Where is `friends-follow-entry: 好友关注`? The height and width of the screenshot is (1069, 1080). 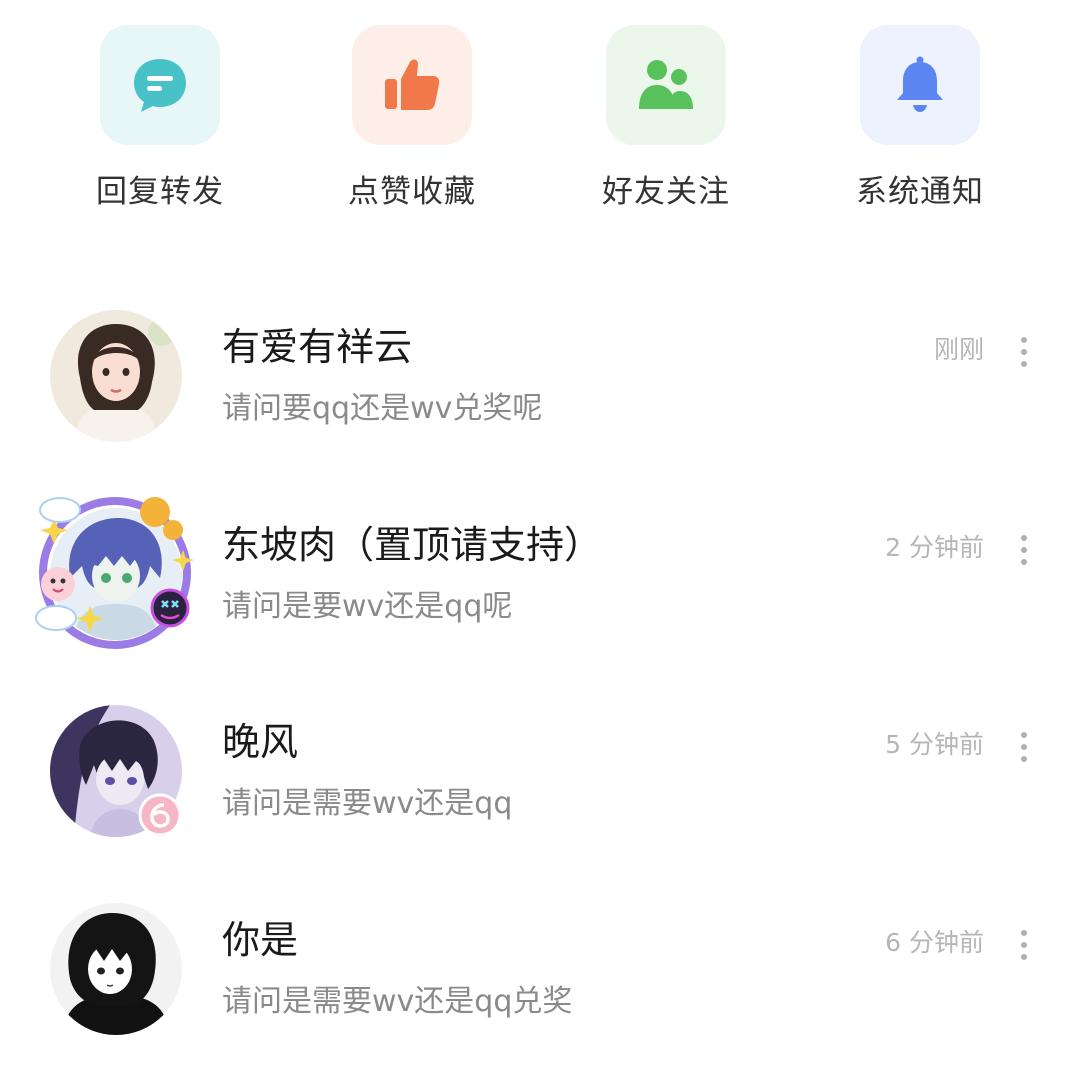 friends-follow-entry: 好友关注 is located at coordinates (666, 125).